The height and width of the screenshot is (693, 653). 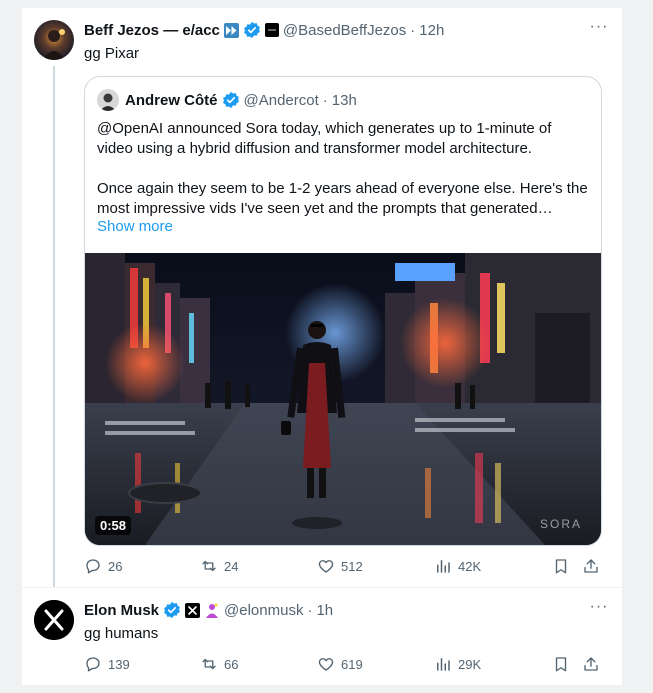 What do you see at coordinates (324, 610) in the screenshot?
I see `timestamp: 1h` at bounding box center [324, 610].